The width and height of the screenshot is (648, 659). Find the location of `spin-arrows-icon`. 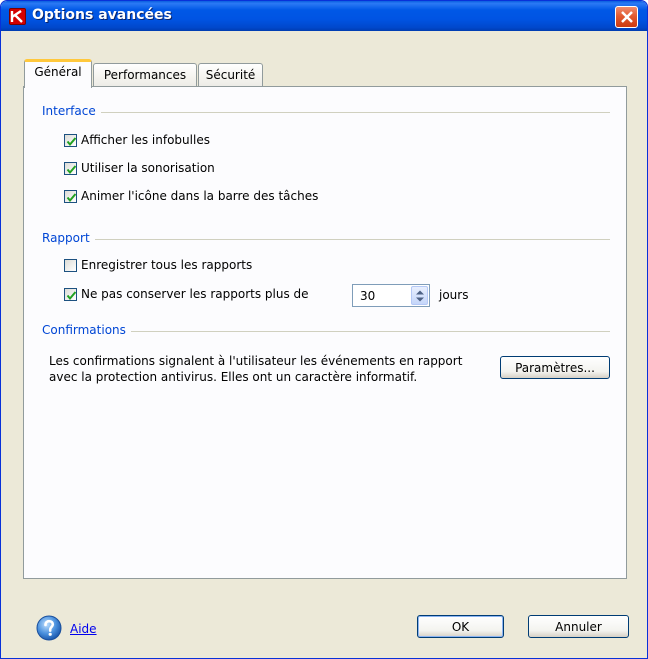

spin-arrows-icon is located at coordinates (420, 296).